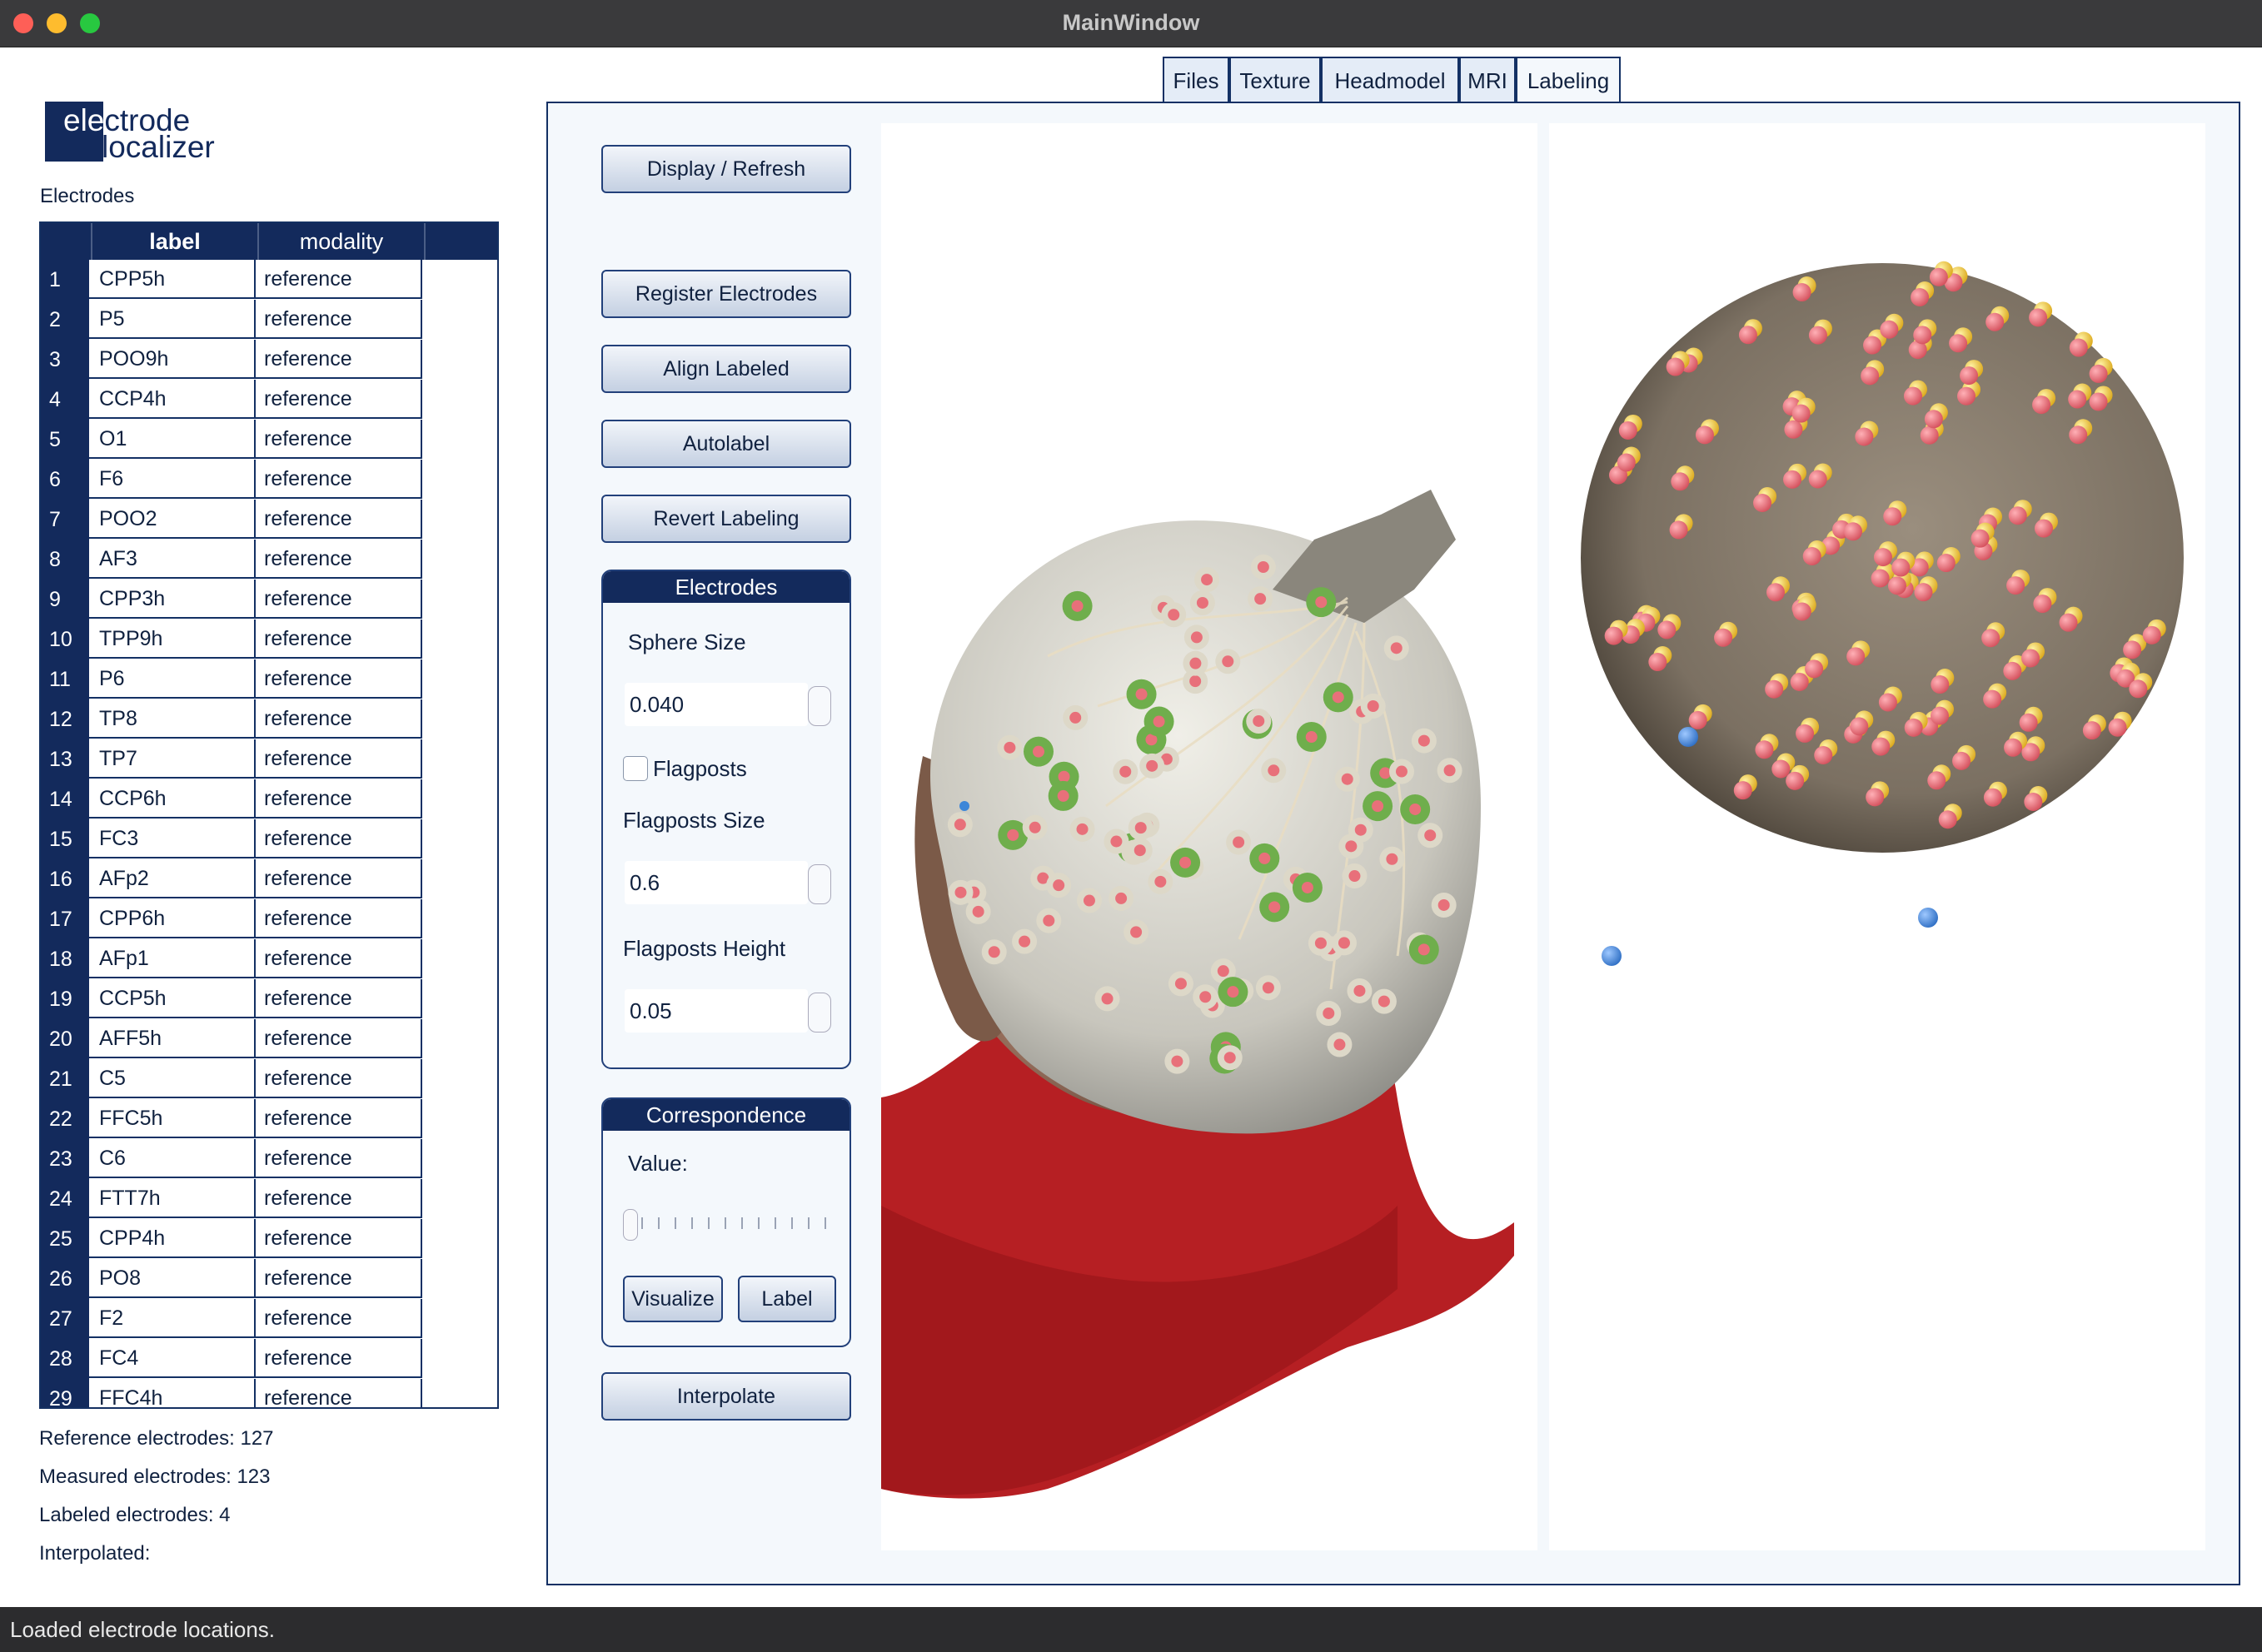 This screenshot has height=1652, width=2262. What do you see at coordinates (172, 759) in the screenshot?
I see `label-cell: TP7` at bounding box center [172, 759].